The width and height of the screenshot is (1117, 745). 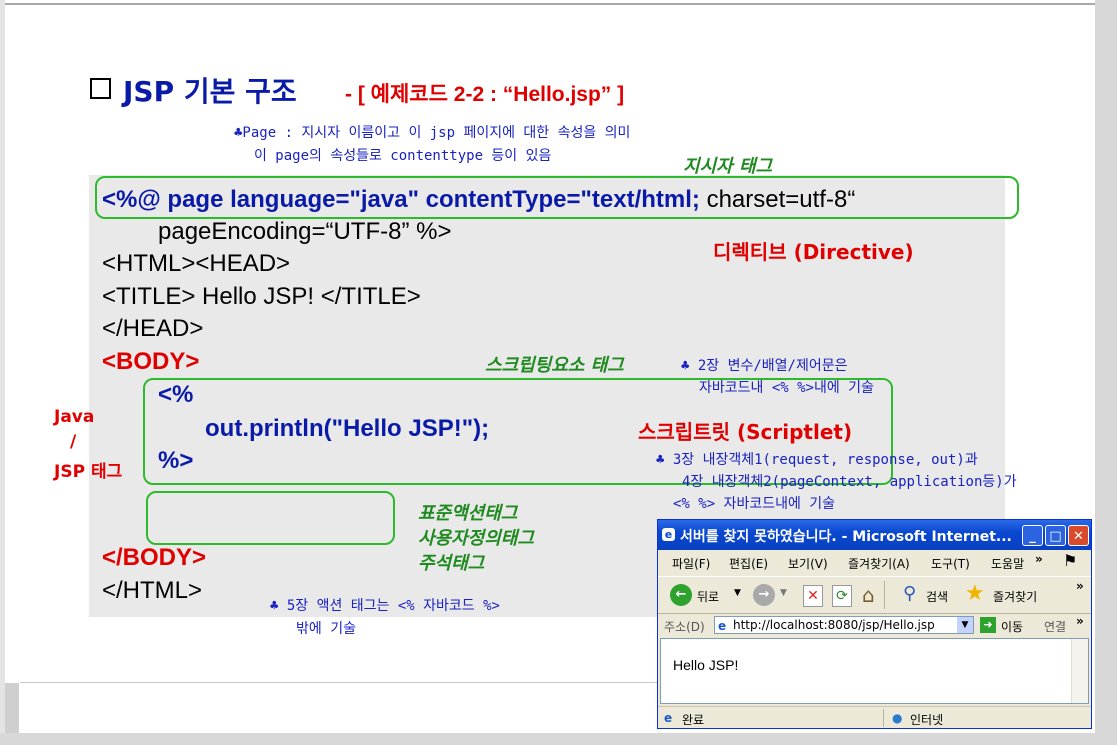 I want to click on back-arrow-icon: ←, so click(x=681, y=595).